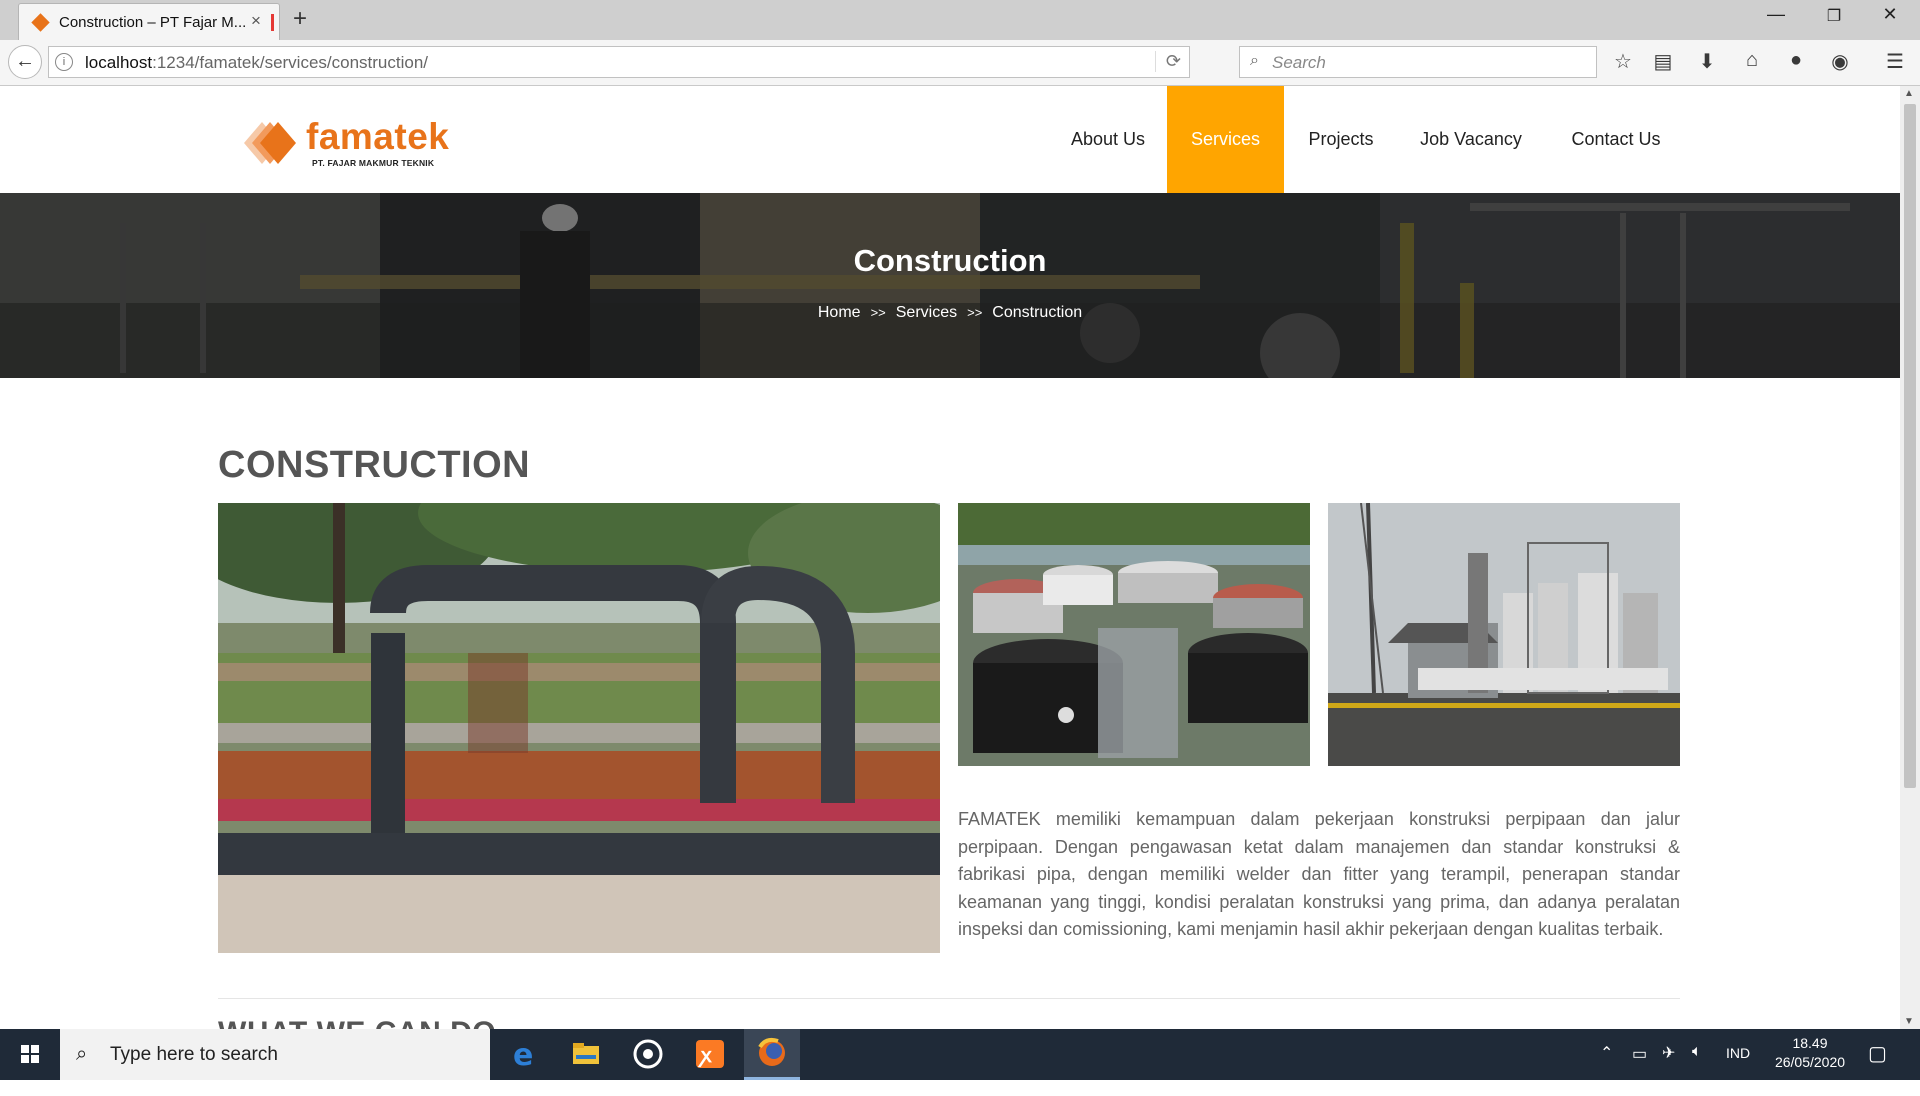 This screenshot has height=1096, width=1920. I want to click on svg-text: e, so click(523, 1055).